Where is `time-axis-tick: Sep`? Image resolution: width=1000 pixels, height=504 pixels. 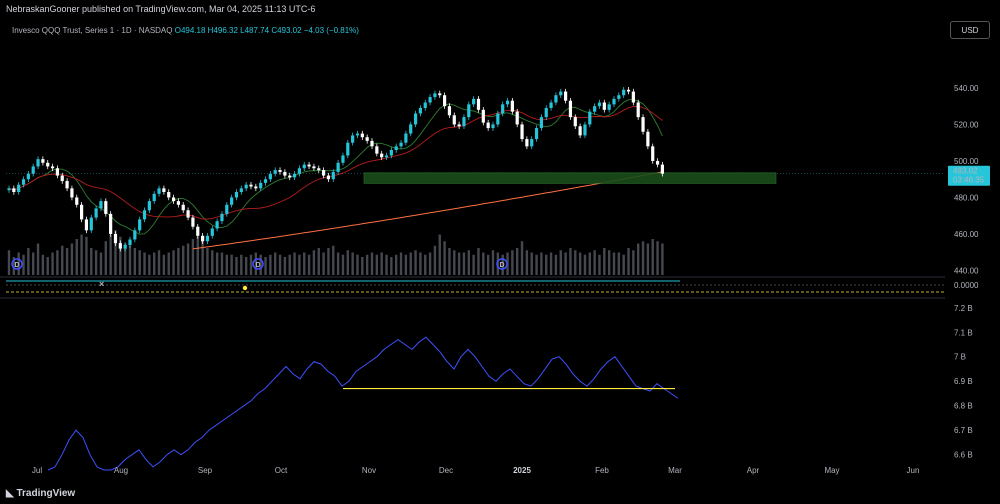 time-axis-tick: Sep is located at coordinates (205, 470).